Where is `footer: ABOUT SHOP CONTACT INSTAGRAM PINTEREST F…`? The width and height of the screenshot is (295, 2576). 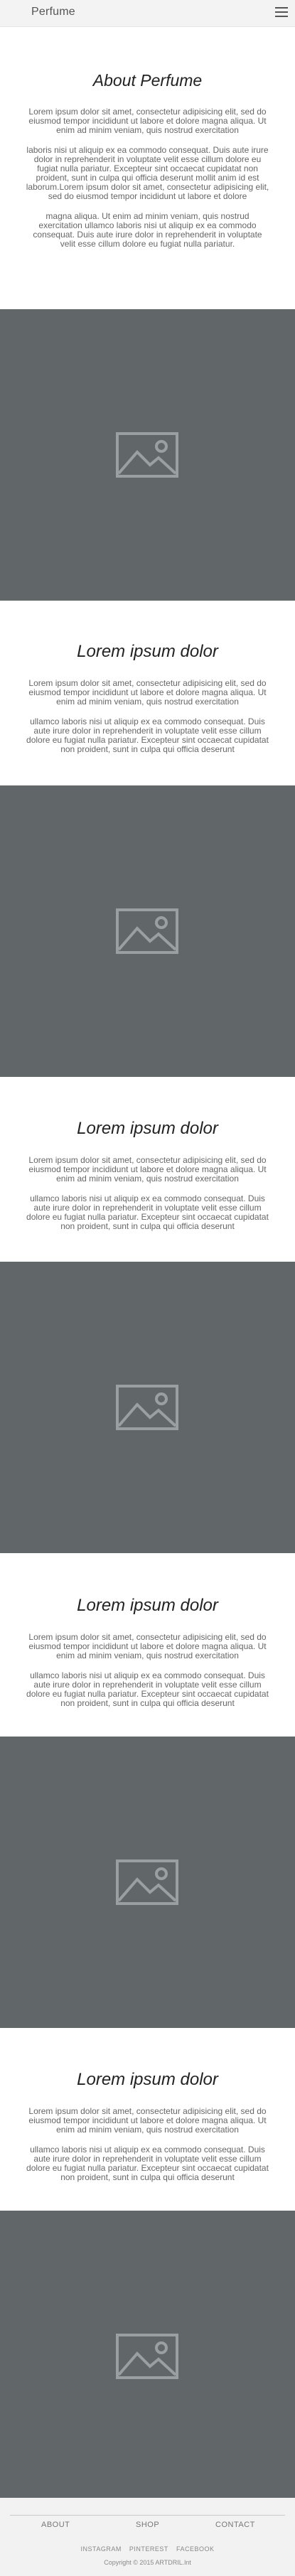
footer: ABOUT SHOP CONTACT INSTAGRAM PINTEREST F… is located at coordinates (147, 2537).